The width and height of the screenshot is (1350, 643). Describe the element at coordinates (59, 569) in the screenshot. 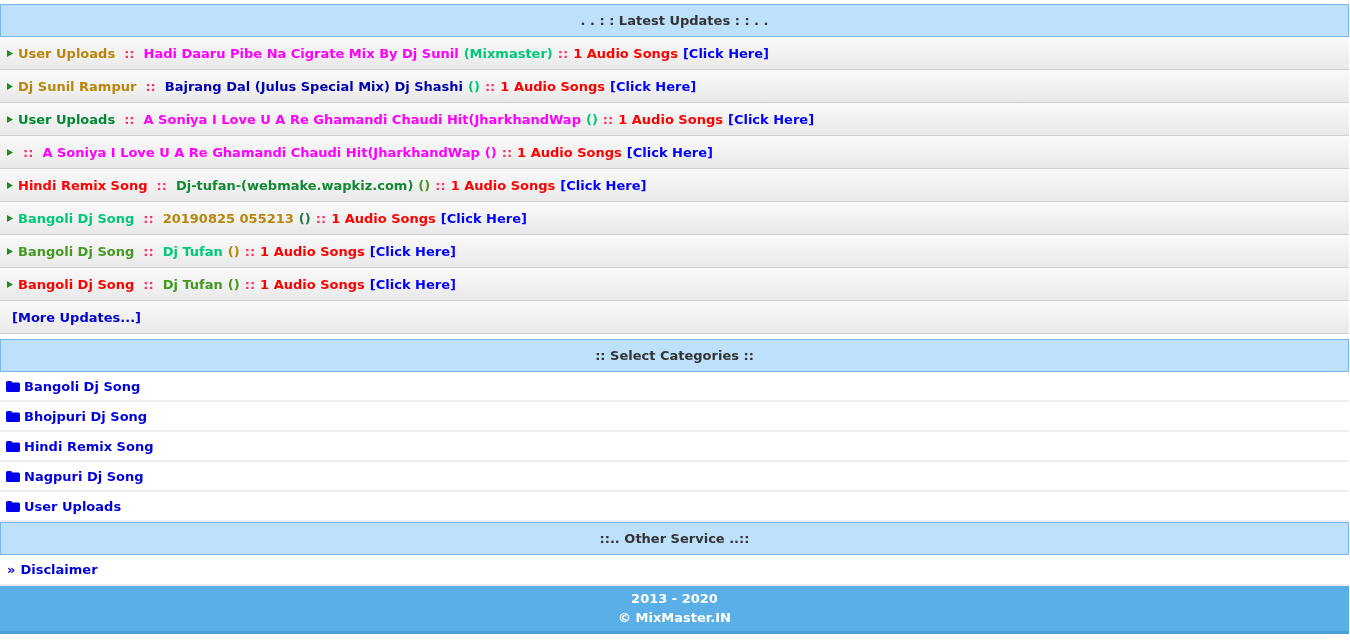

I see `disclaimer-link: Disclaimer` at that location.